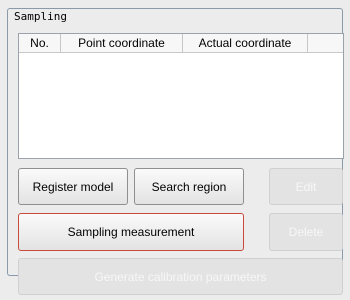  What do you see at coordinates (306, 186) in the screenshot?
I see `edit-button: Edit` at bounding box center [306, 186].